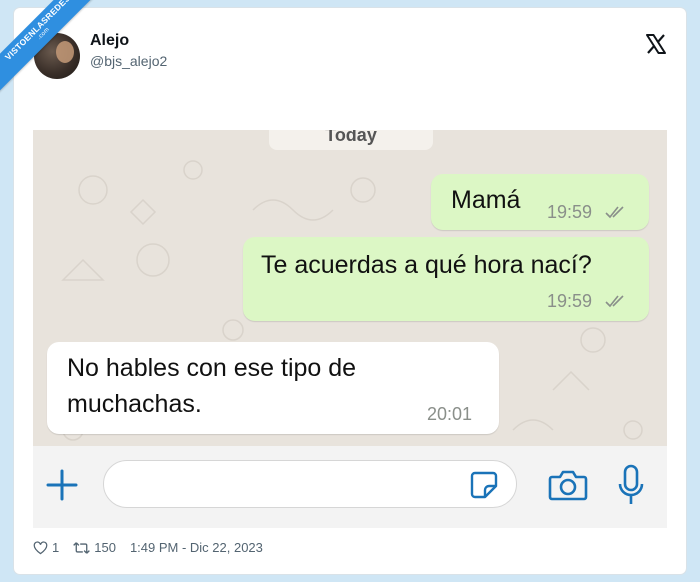 Image resolution: width=700 pixels, height=582 pixels. What do you see at coordinates (310, 484) in the screenshot?
I see `message-input` at bounding box center [310, 484].